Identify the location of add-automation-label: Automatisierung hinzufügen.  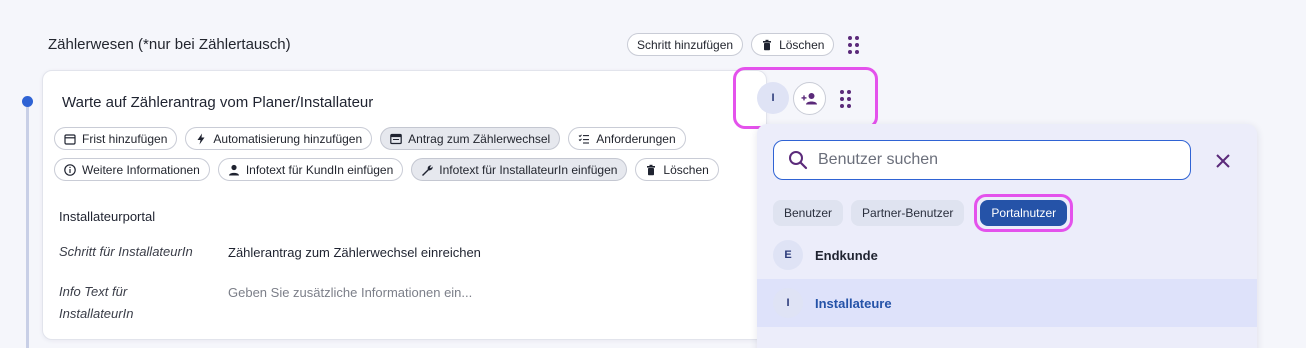
(288, 138).